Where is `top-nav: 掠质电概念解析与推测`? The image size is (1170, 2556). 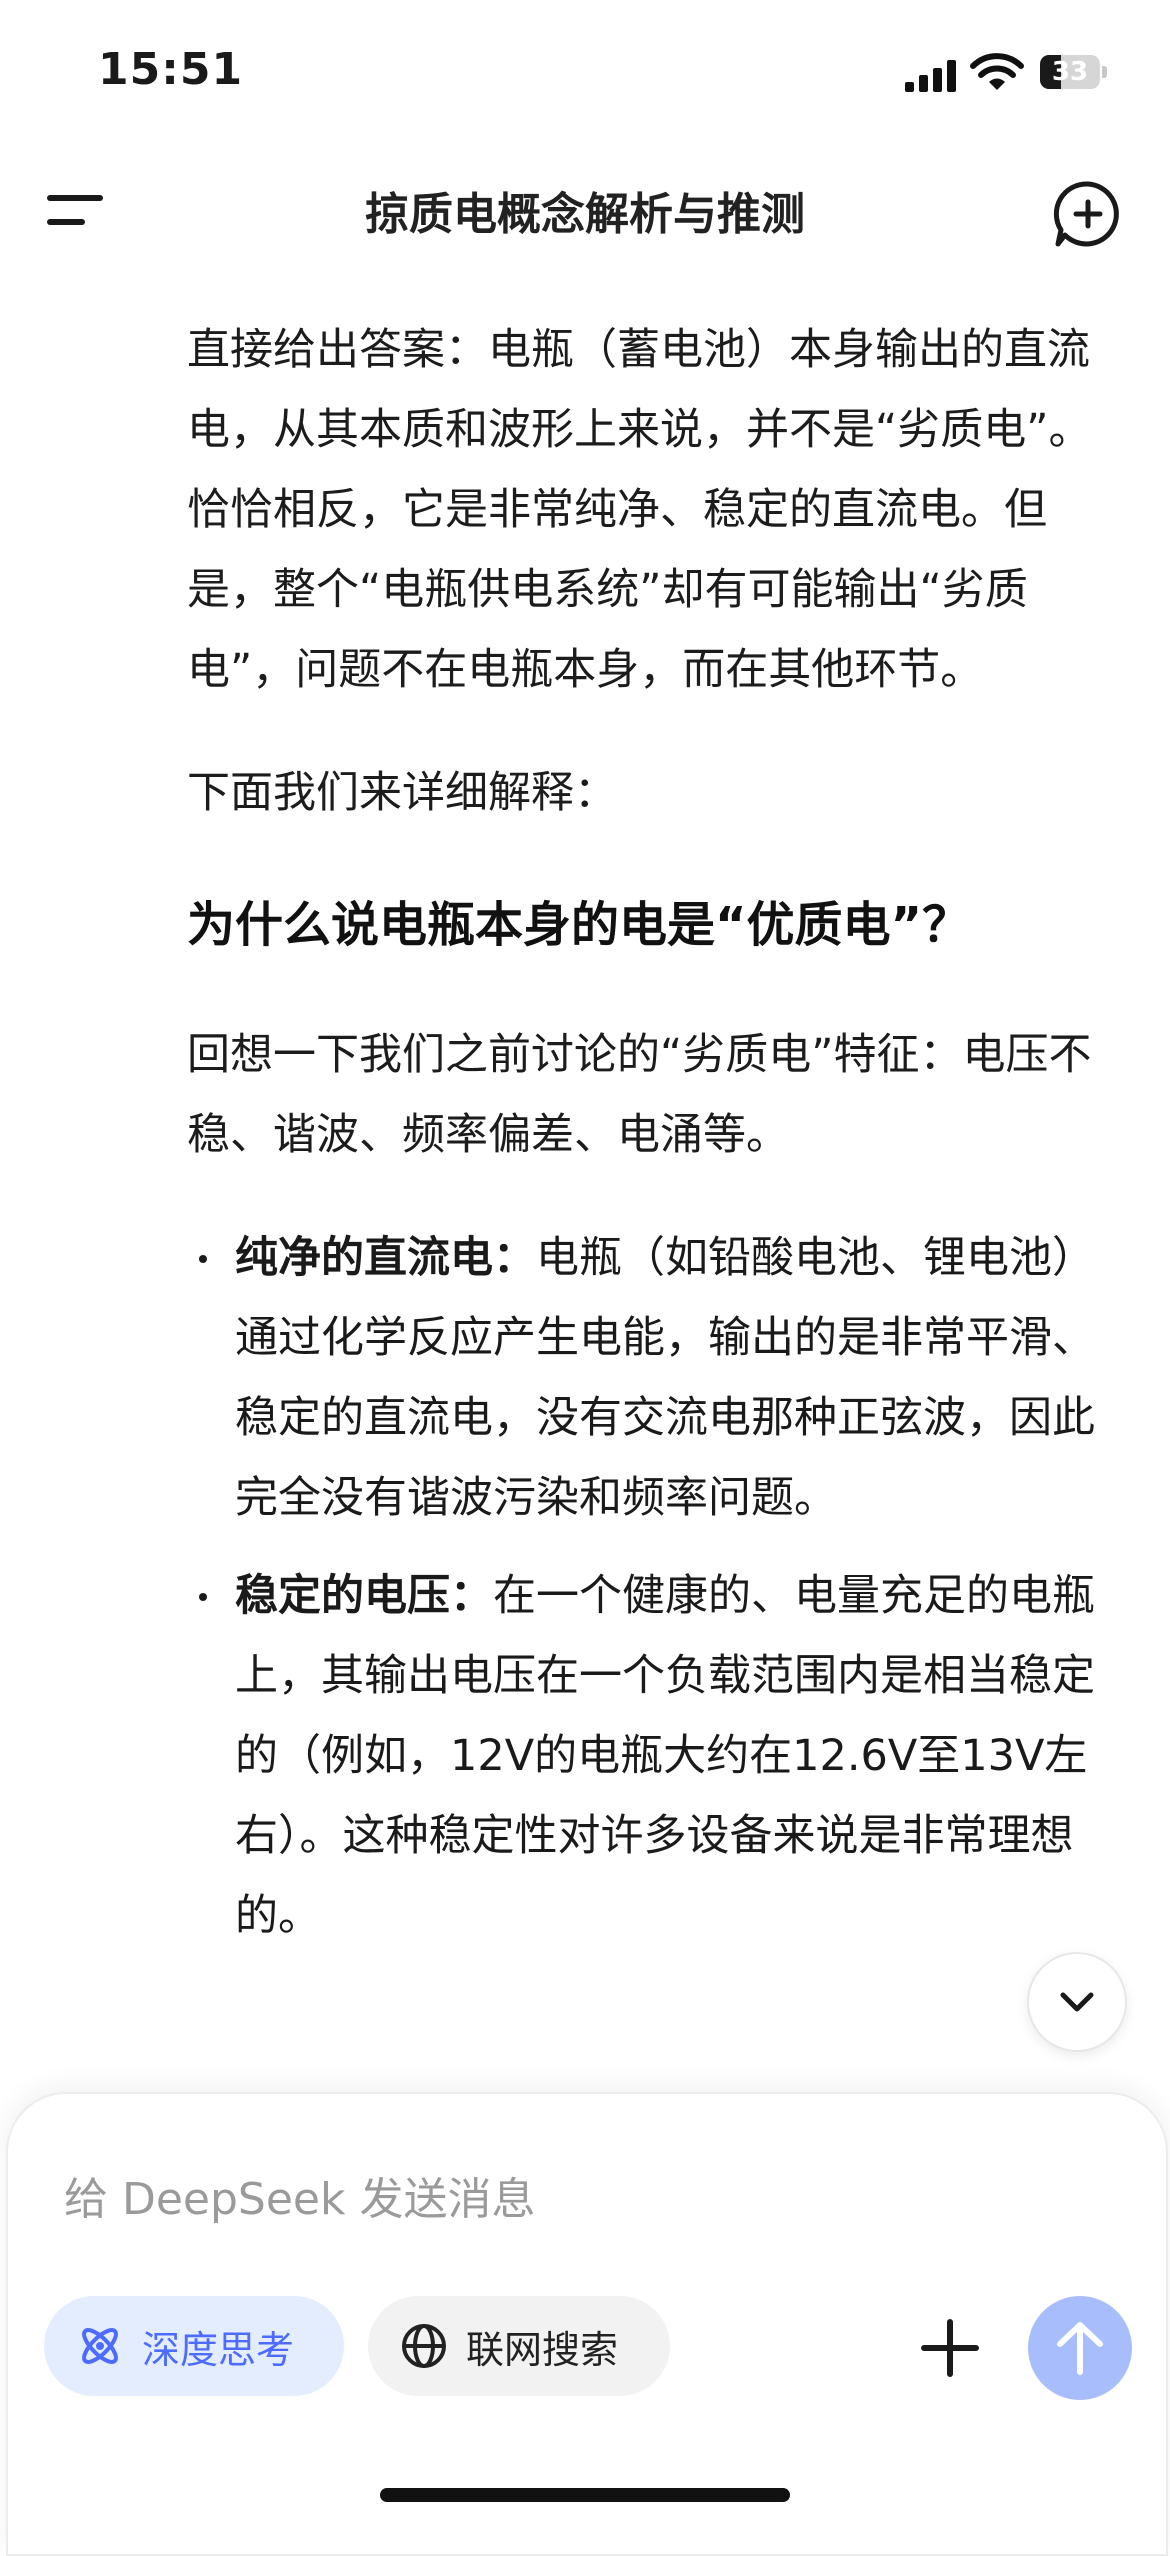
top-nav: 掠质电概念解析与推测 is located at coordinates (585, 210).